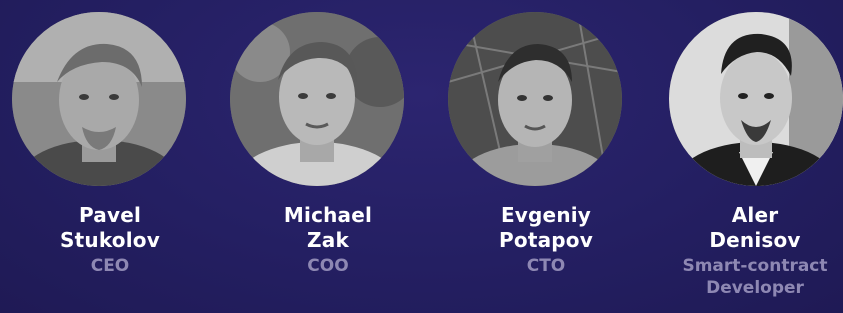  What do you see at coordinates (755, 215) in the screenshot?
I see `member-first-name: Aler` at bounding box center [755, 215].